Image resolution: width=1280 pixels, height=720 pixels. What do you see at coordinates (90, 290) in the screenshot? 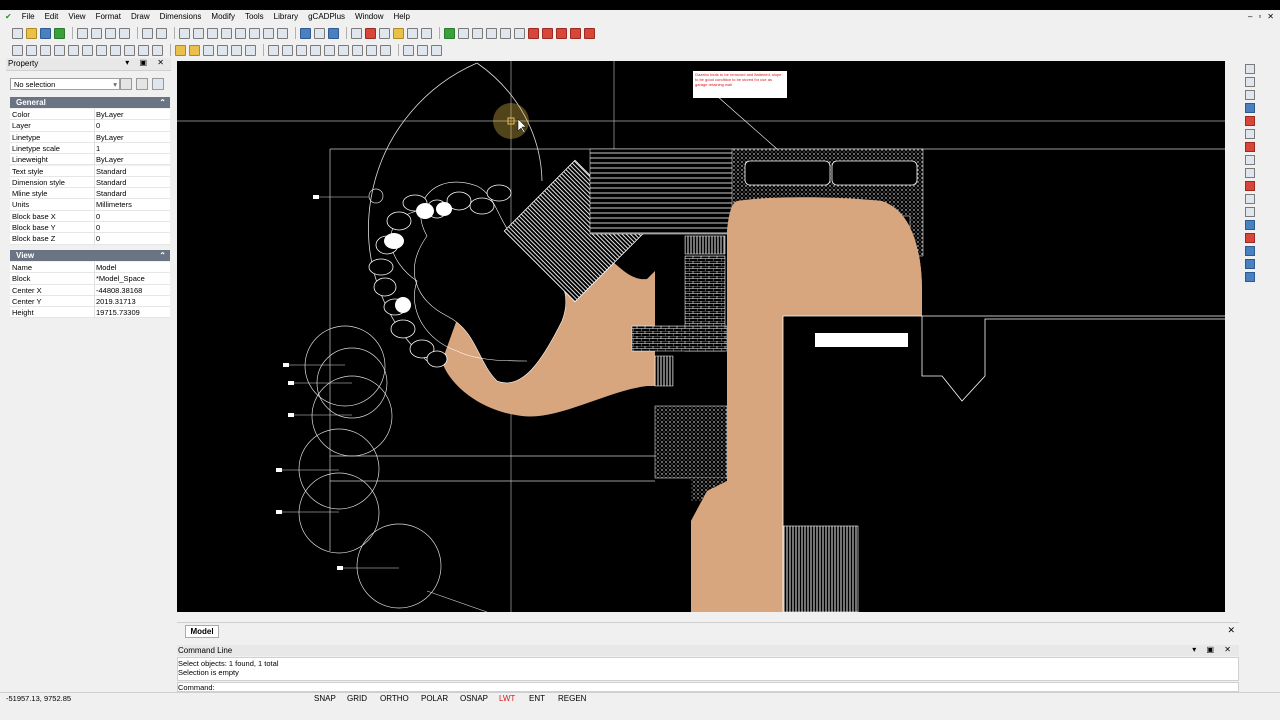
I see `property-row: Center X -44808.38168` at bounding box center [90, 290].